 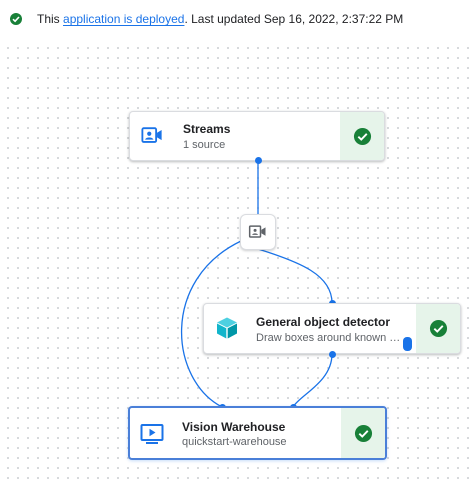 I want to click on warehouse-status, so click(x=363, y=433).